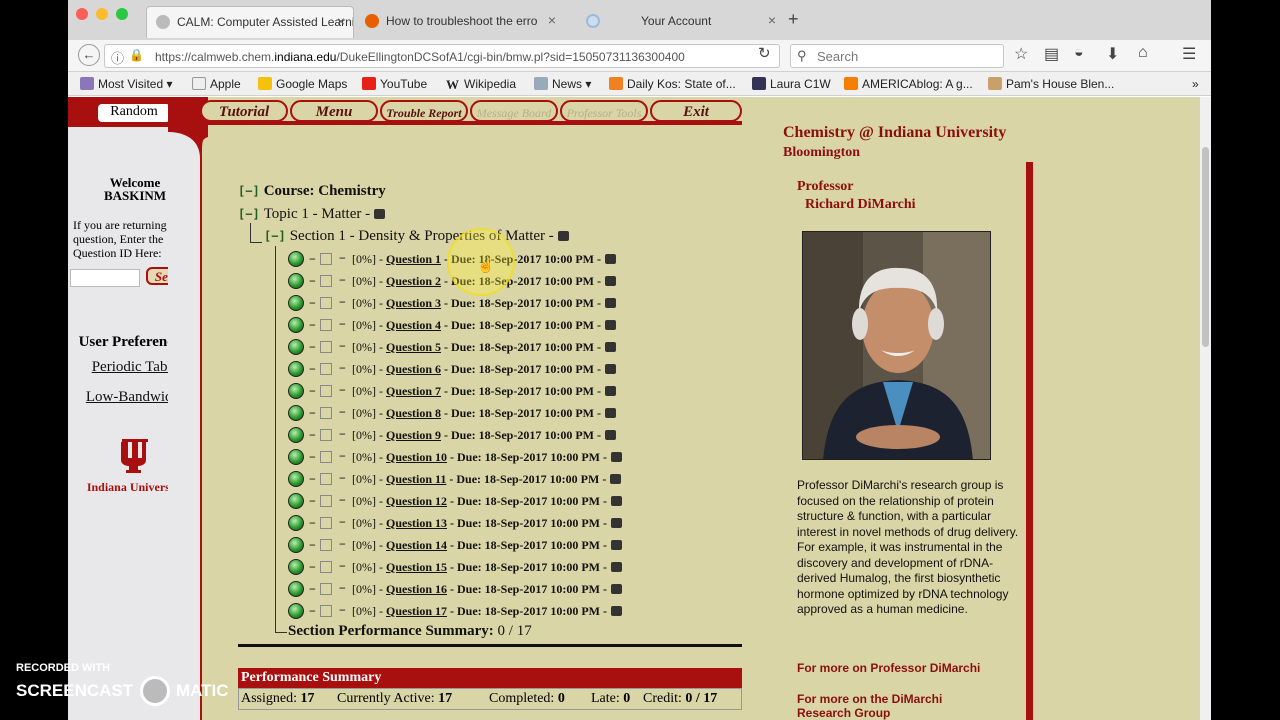 Image resolution: width=1280 pixels, height=720 pixels. Describe the element at coordinates (877, 706) in the screenshot. I see `research-group-link: For more on the DiMarchi Research Group` at that location.